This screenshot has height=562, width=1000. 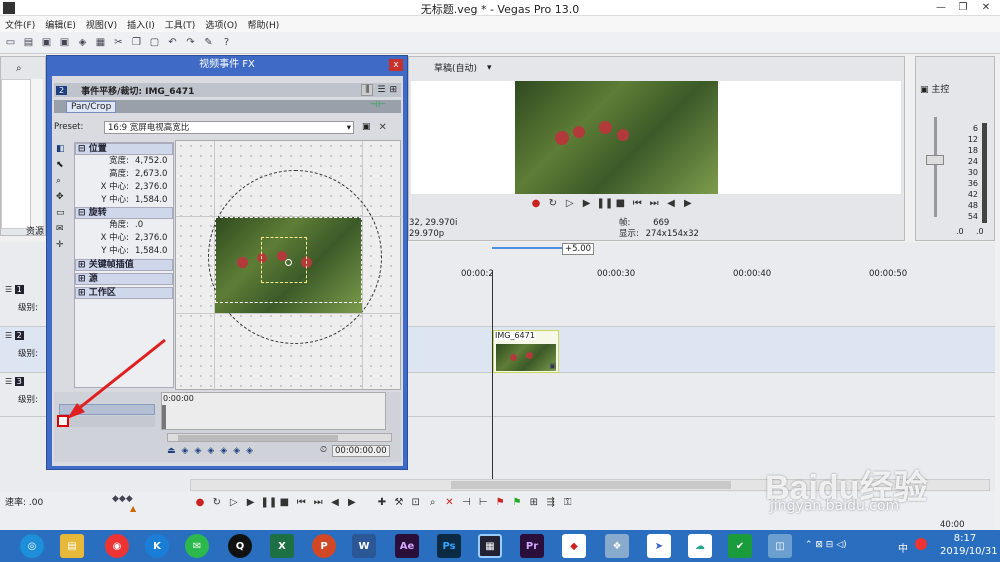 I want to click on scrollbar-thumb, so click(x=591, y=485).